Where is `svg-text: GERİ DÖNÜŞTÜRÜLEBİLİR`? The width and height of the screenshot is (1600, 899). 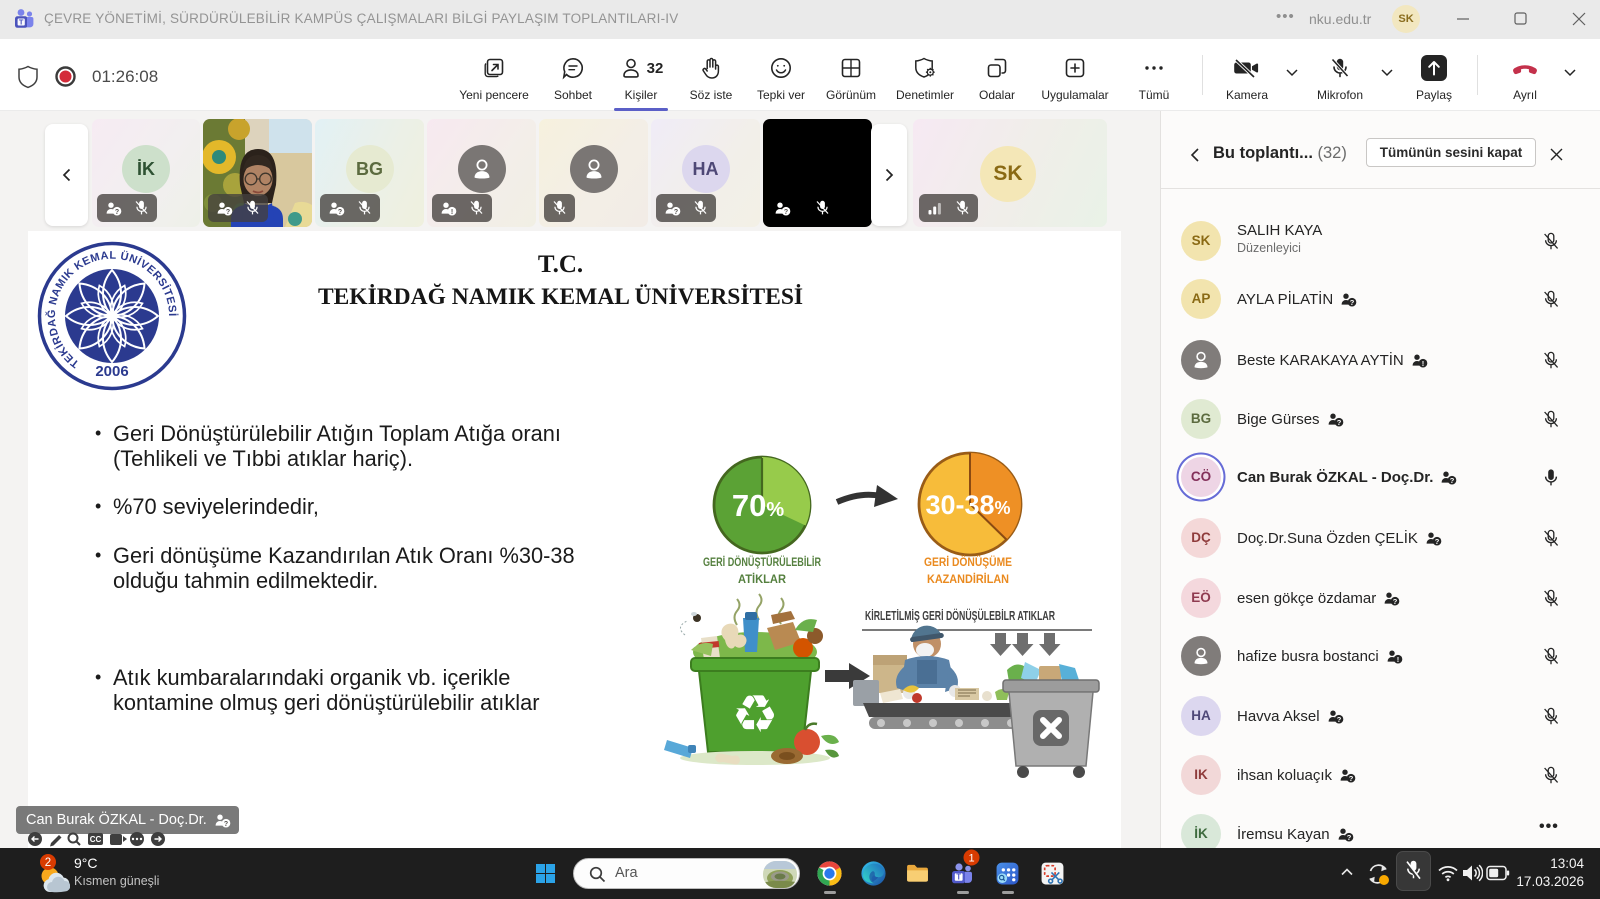
svg-text: GERİ DÖNÜŞTÜRÜLEBİLİR is located at coordinates (762, 561).